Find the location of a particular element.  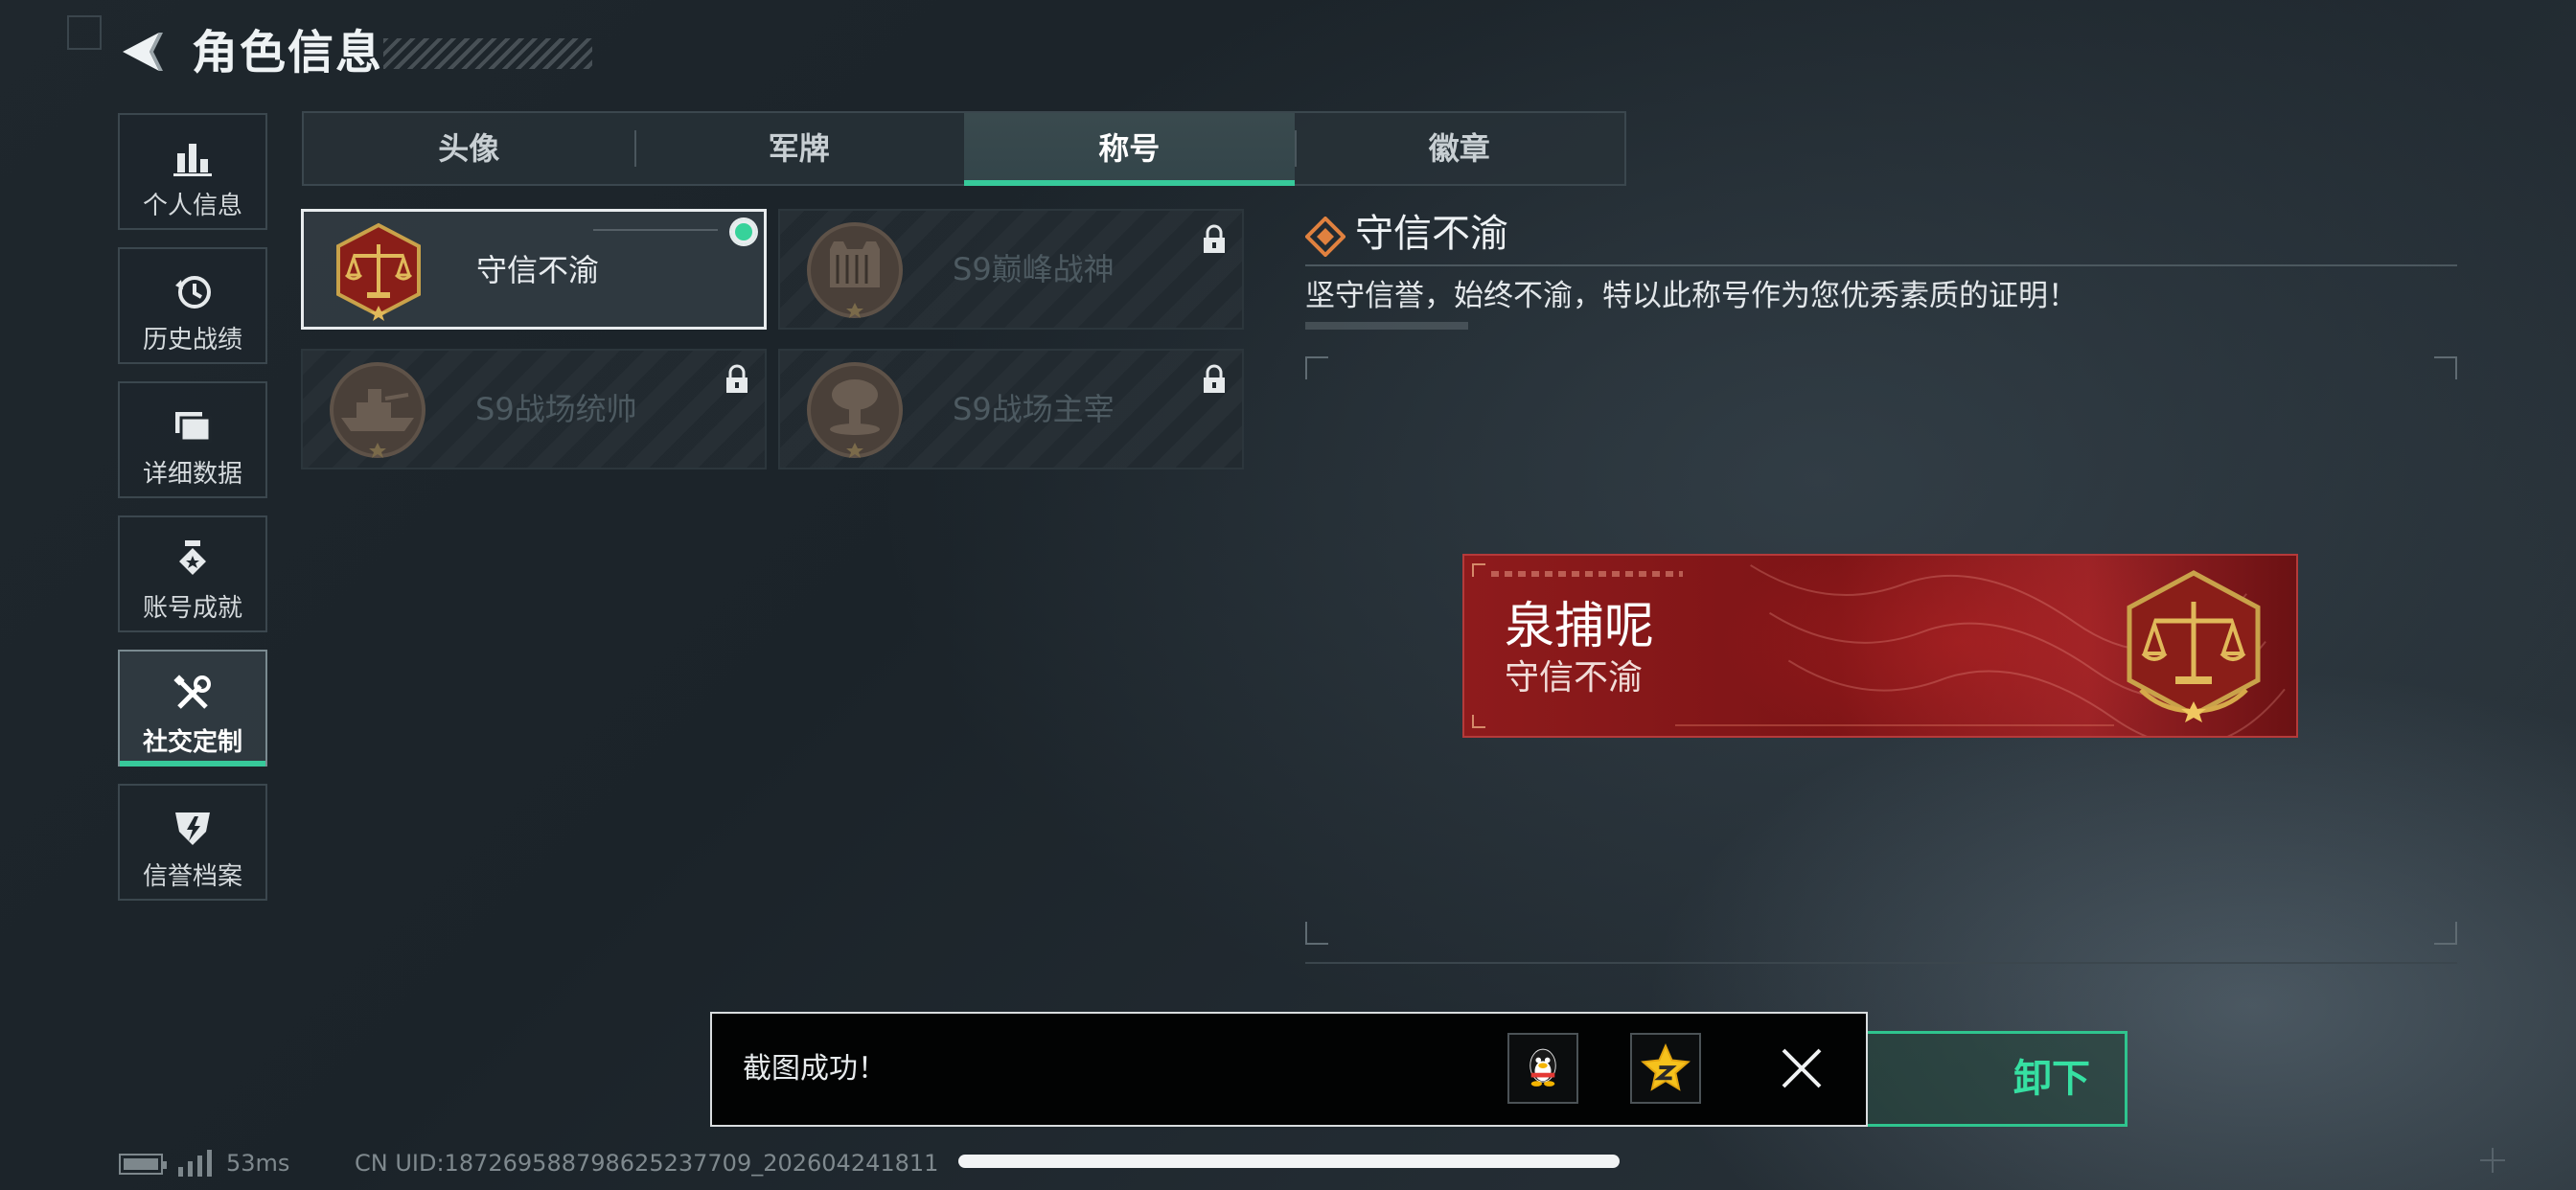

fortress-emblem-icon is located at coordinates (855, 270).